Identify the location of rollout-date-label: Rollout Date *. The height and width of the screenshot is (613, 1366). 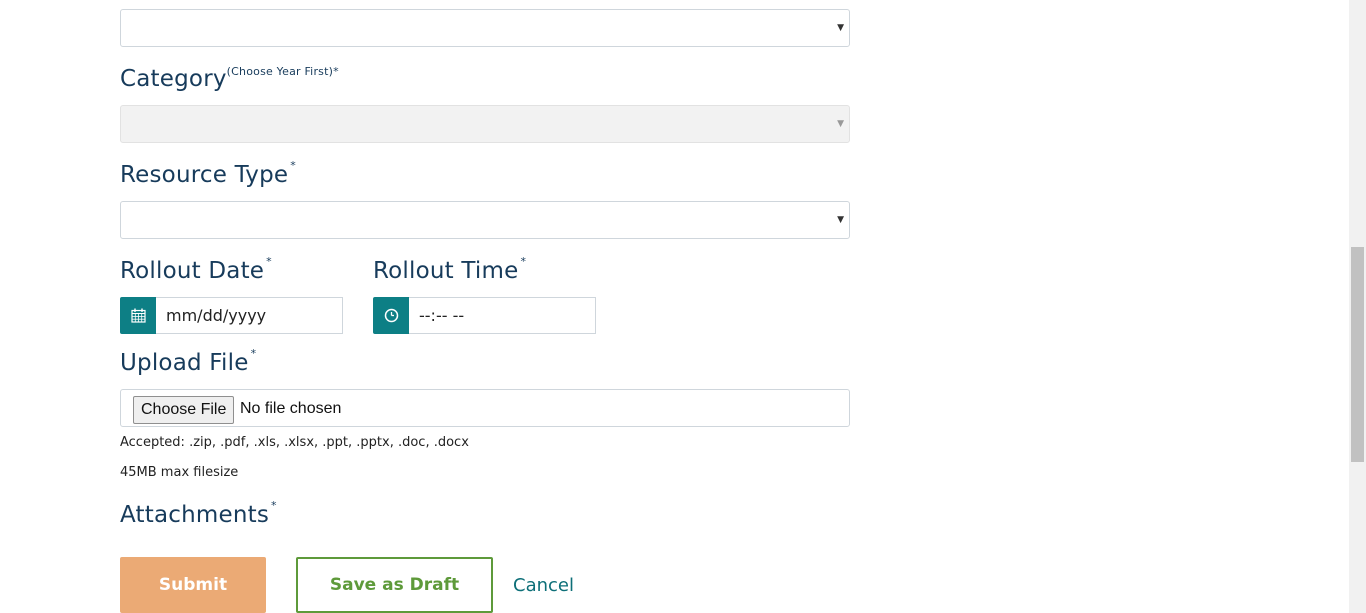
(196, 269).